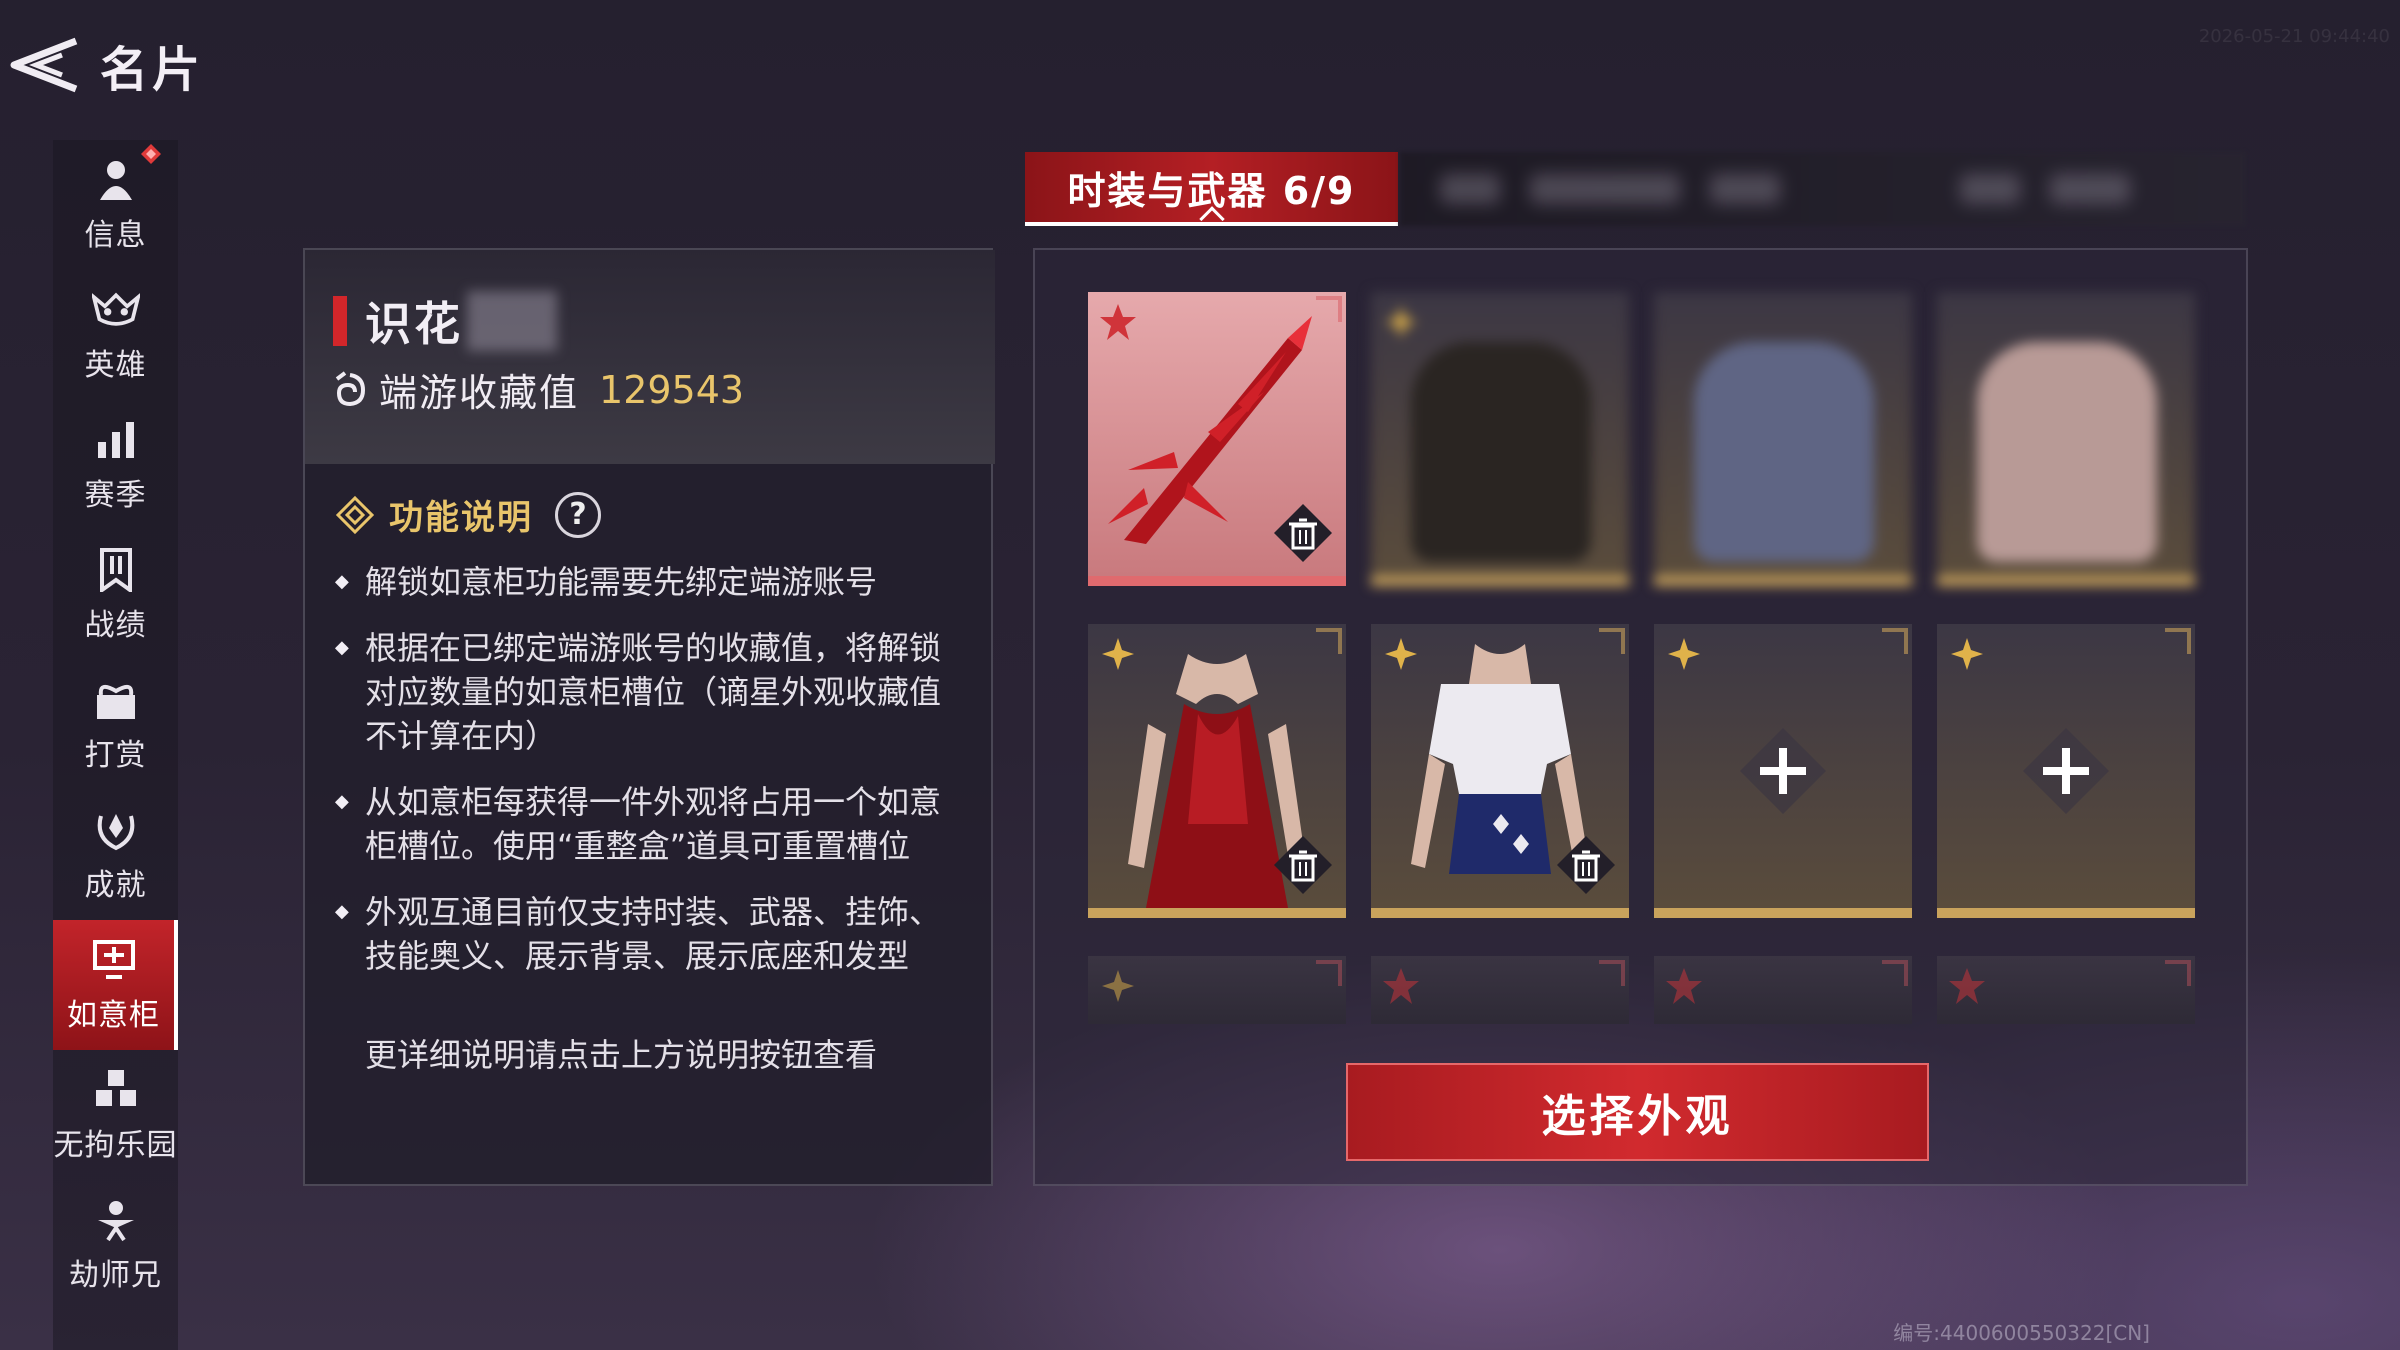  What do you see at coordinates (1217, 439) in the screenshot?
I see `slot-card-weapon` at bounding box center [1217, 439].